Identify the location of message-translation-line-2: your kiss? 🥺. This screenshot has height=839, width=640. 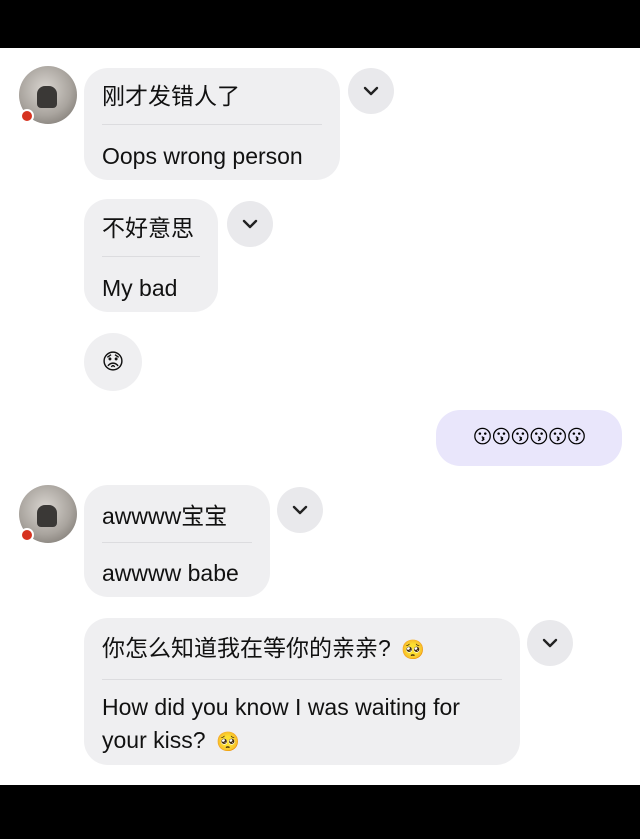
(171, 741).